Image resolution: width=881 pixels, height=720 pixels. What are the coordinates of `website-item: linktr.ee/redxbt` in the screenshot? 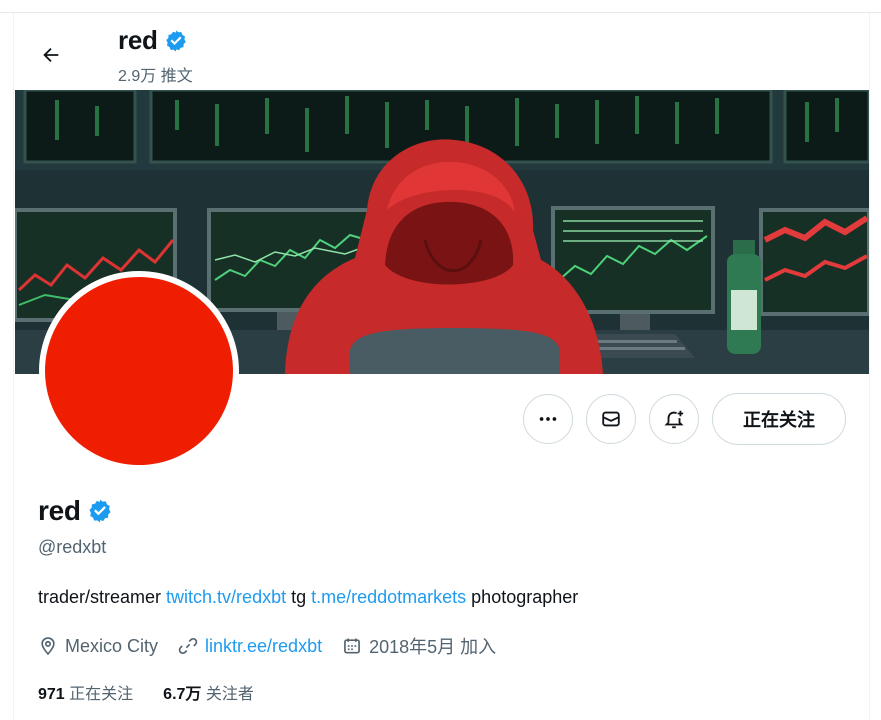 It's located at (250, 646).